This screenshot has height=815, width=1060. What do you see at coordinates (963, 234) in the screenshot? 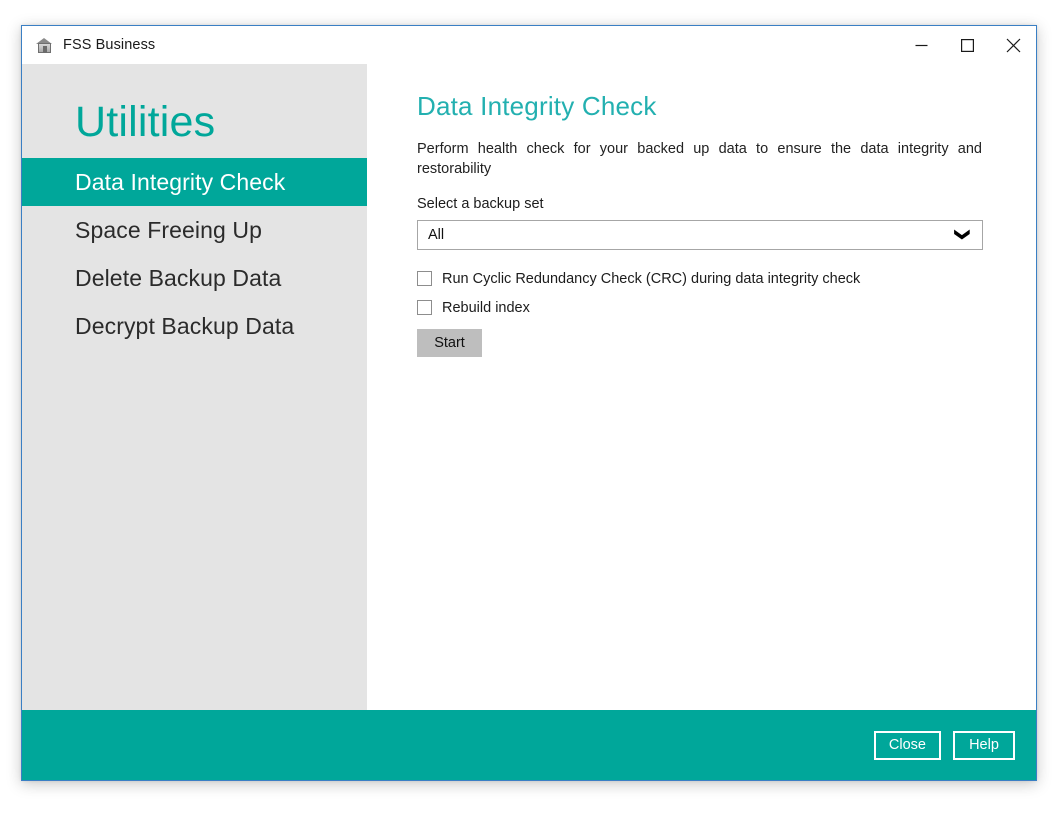
I see `chevron-down-icon: ❯` at bounding box center [963, 234].